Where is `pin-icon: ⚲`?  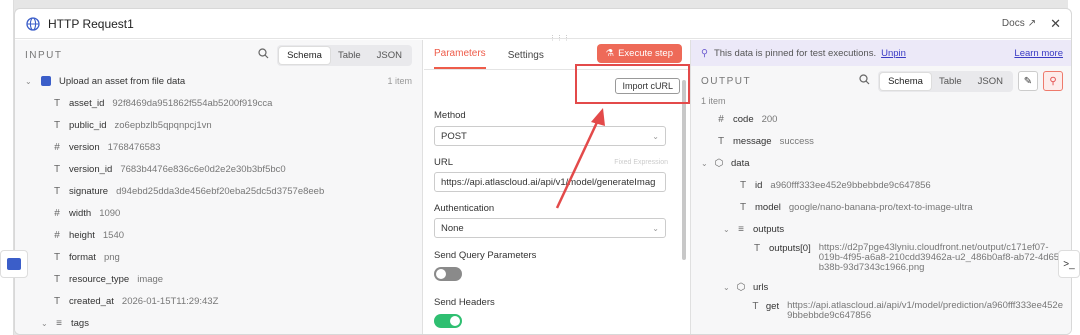
pin-icon: ⚲ is located at coordinates (1053, 81).